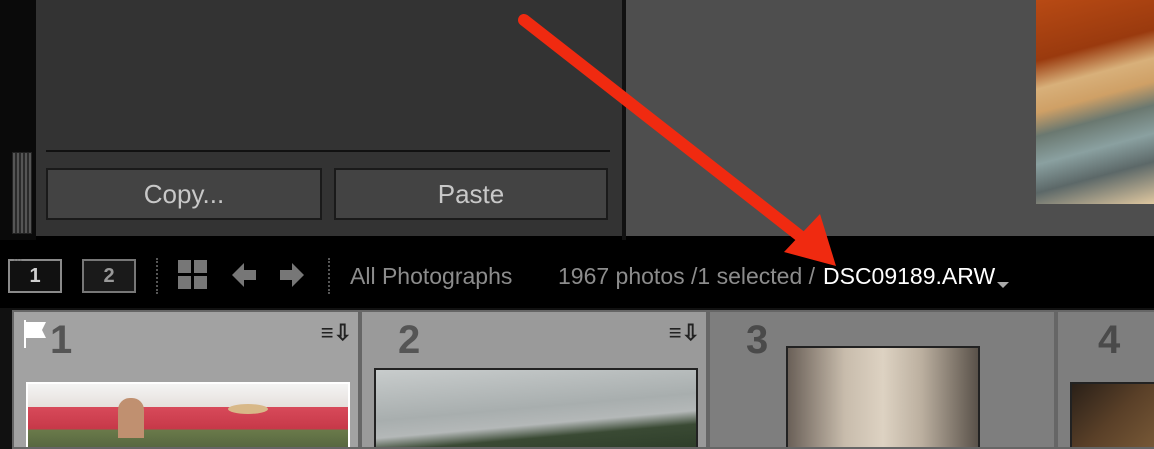 This screenshot has height=449, width=1154. Describe the element at coordinates (35, 334) in the screenshot. I see `flag-icon` at that location.